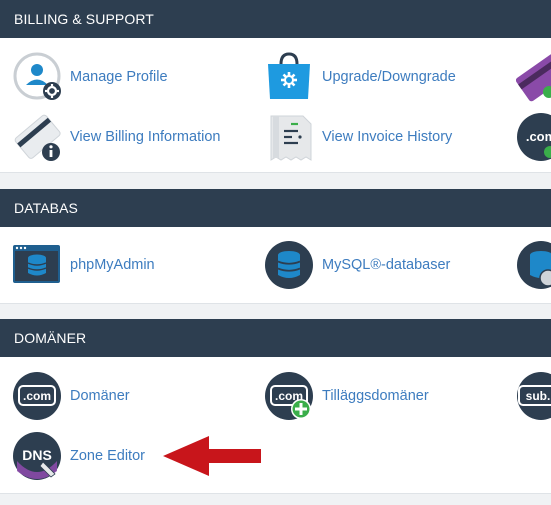 The height and width of the screenshot is (505, 551). I want to click on credit-card-icon, so click(533, 77).